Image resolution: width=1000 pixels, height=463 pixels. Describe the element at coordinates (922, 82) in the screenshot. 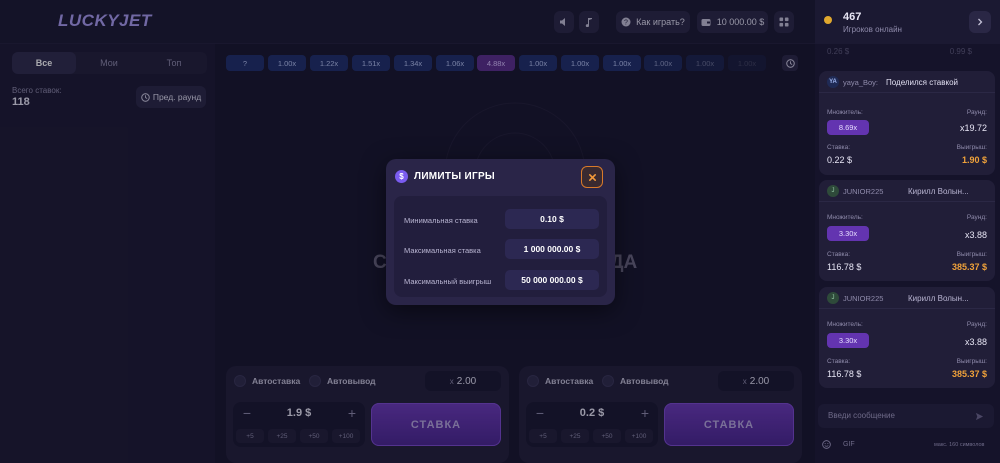

I see `message-text: Поделился ставкой` at that location.